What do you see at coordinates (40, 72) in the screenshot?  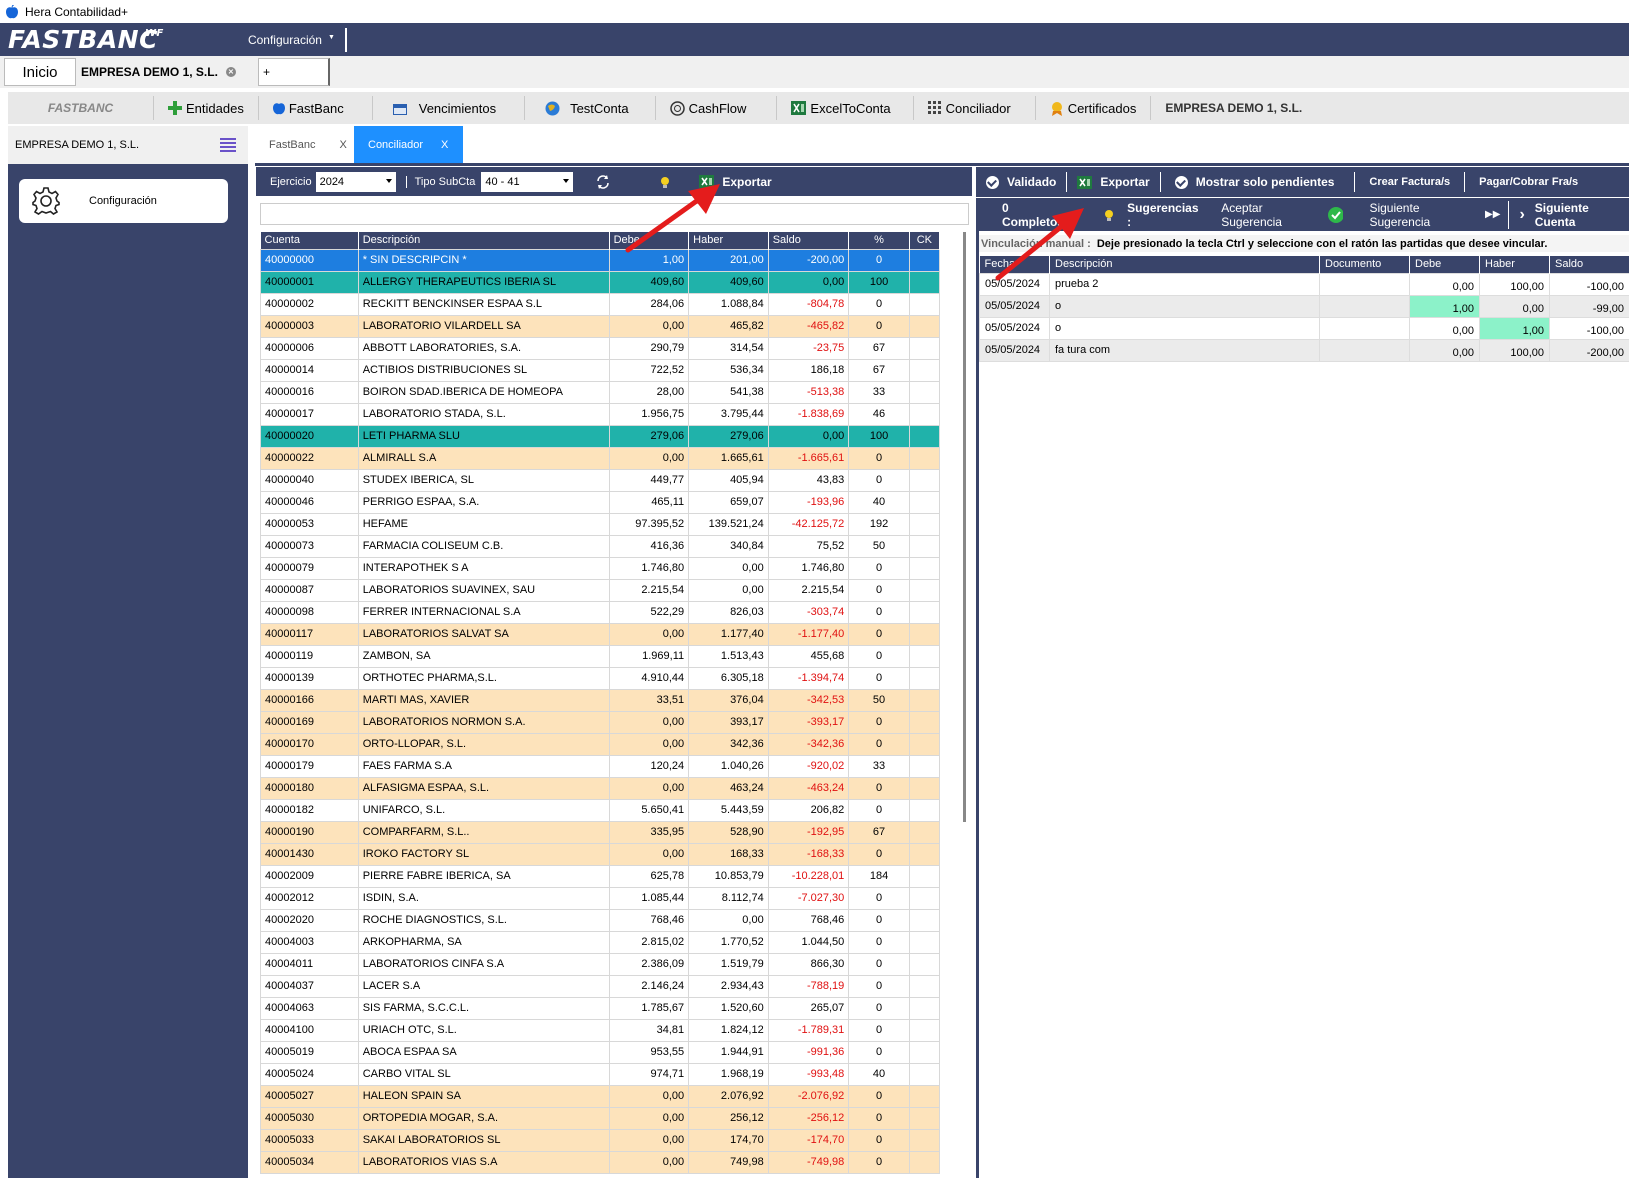 I see `tab-inicio: Inicio` at bounding box center [40, 72].